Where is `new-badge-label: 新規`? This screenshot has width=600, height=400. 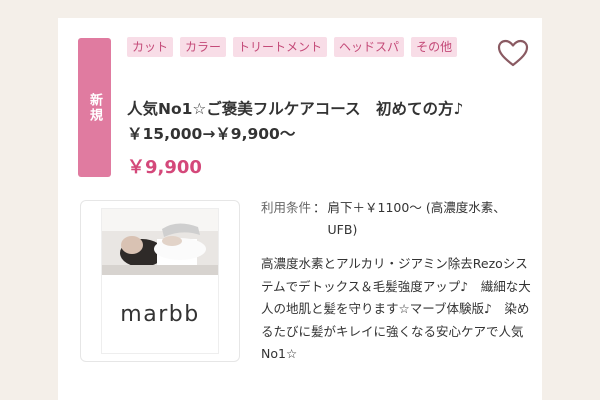 new-badge-label: 新規 is located at coordinates (94, 107).